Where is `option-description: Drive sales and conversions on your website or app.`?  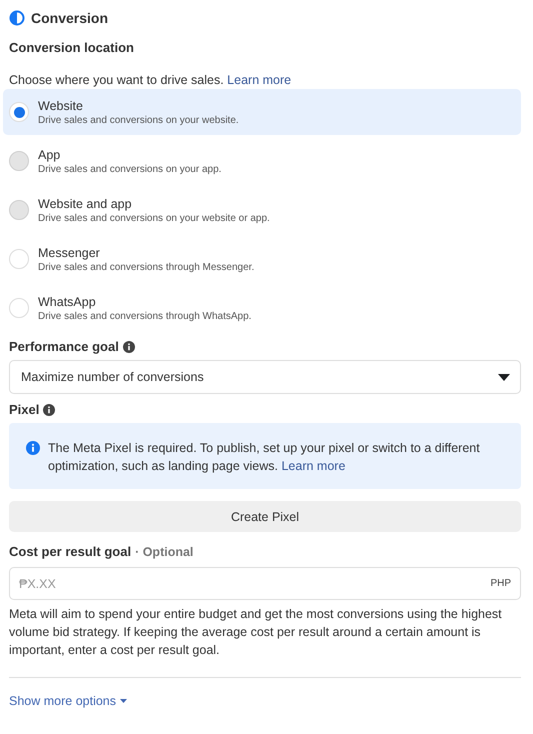
option-description: Drive sales and conversions on your website or app. is located at coordinates (154, 218).